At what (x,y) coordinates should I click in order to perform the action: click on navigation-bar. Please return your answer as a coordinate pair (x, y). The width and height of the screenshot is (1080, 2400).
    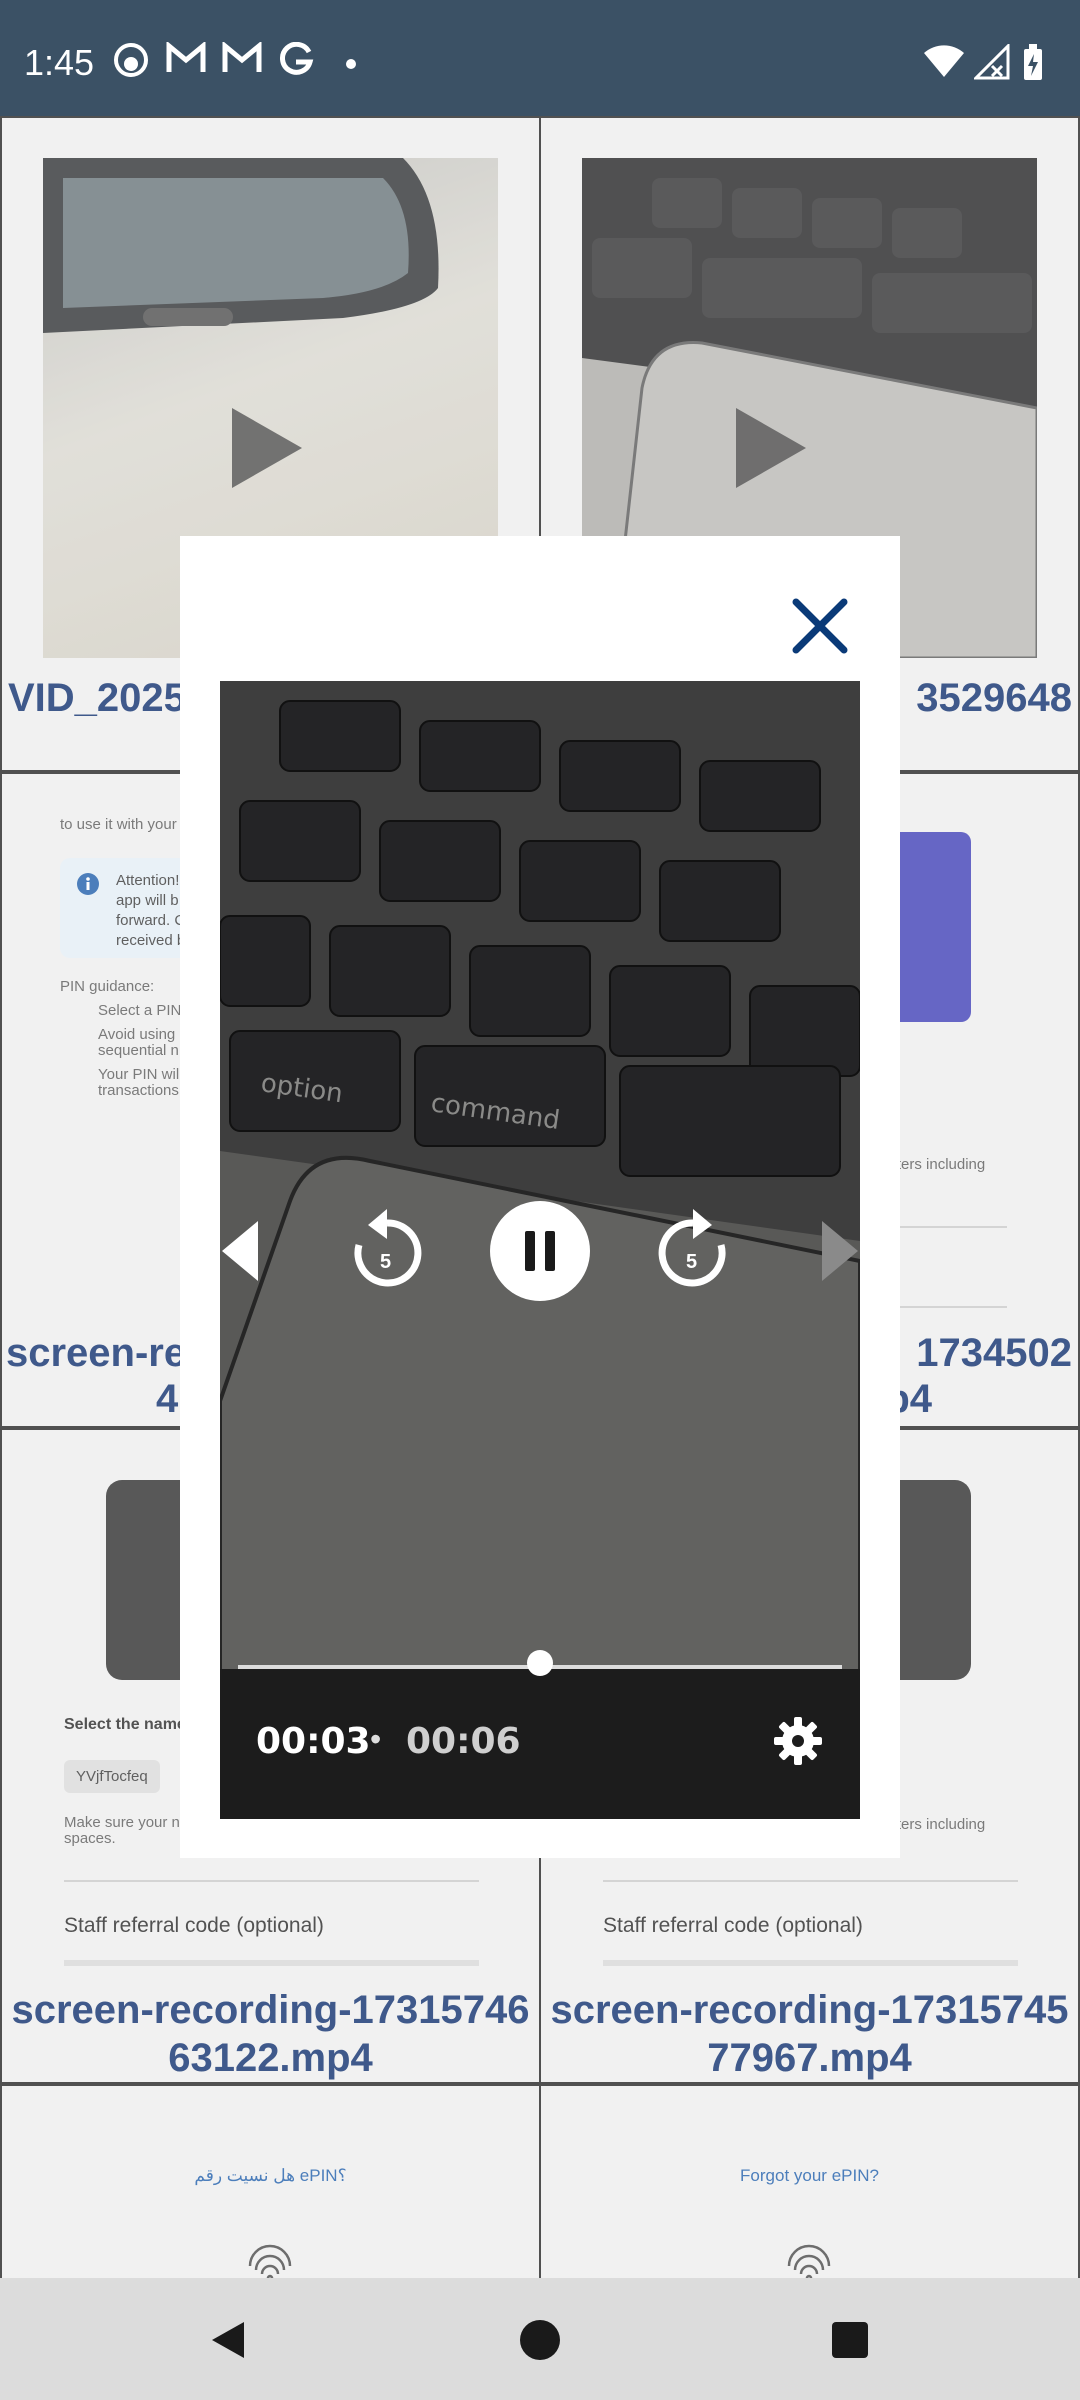
    Looking at the image, I should click on (540, 2339).